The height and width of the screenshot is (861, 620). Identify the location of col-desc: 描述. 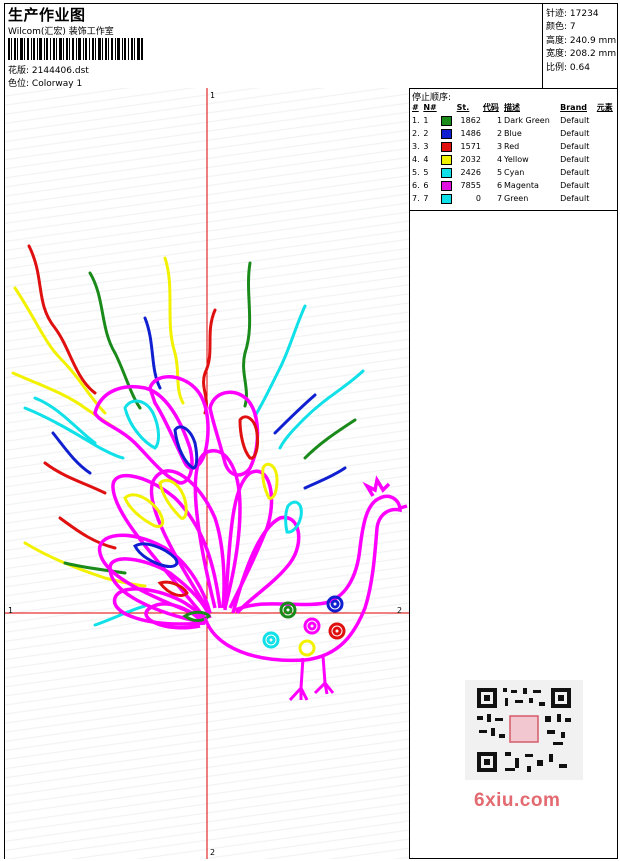
(512, 107).